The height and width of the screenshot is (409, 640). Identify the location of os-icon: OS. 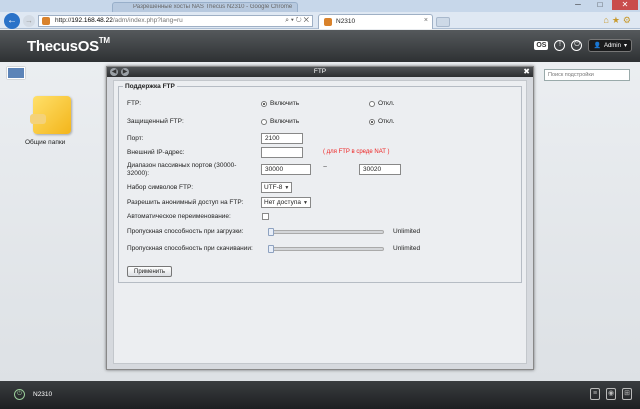
(541, 45).